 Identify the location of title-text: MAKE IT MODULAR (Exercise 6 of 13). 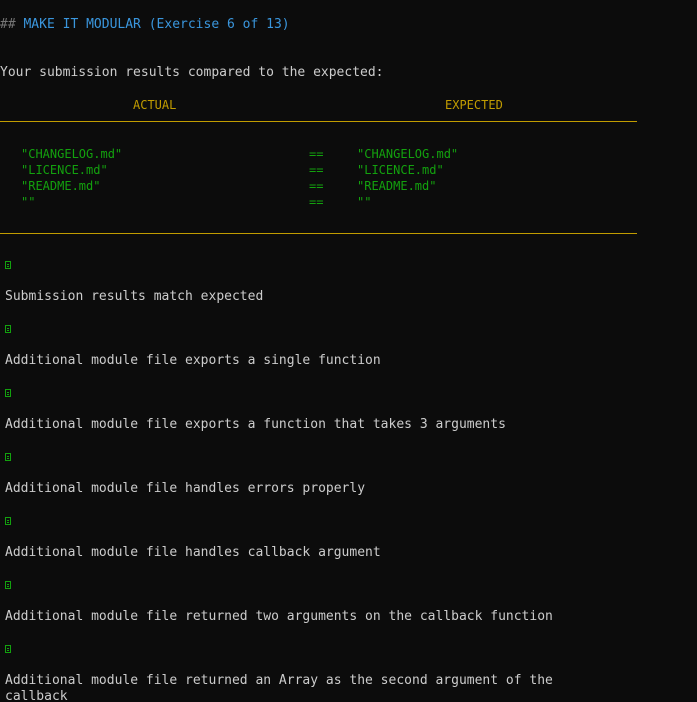
(156, 24).